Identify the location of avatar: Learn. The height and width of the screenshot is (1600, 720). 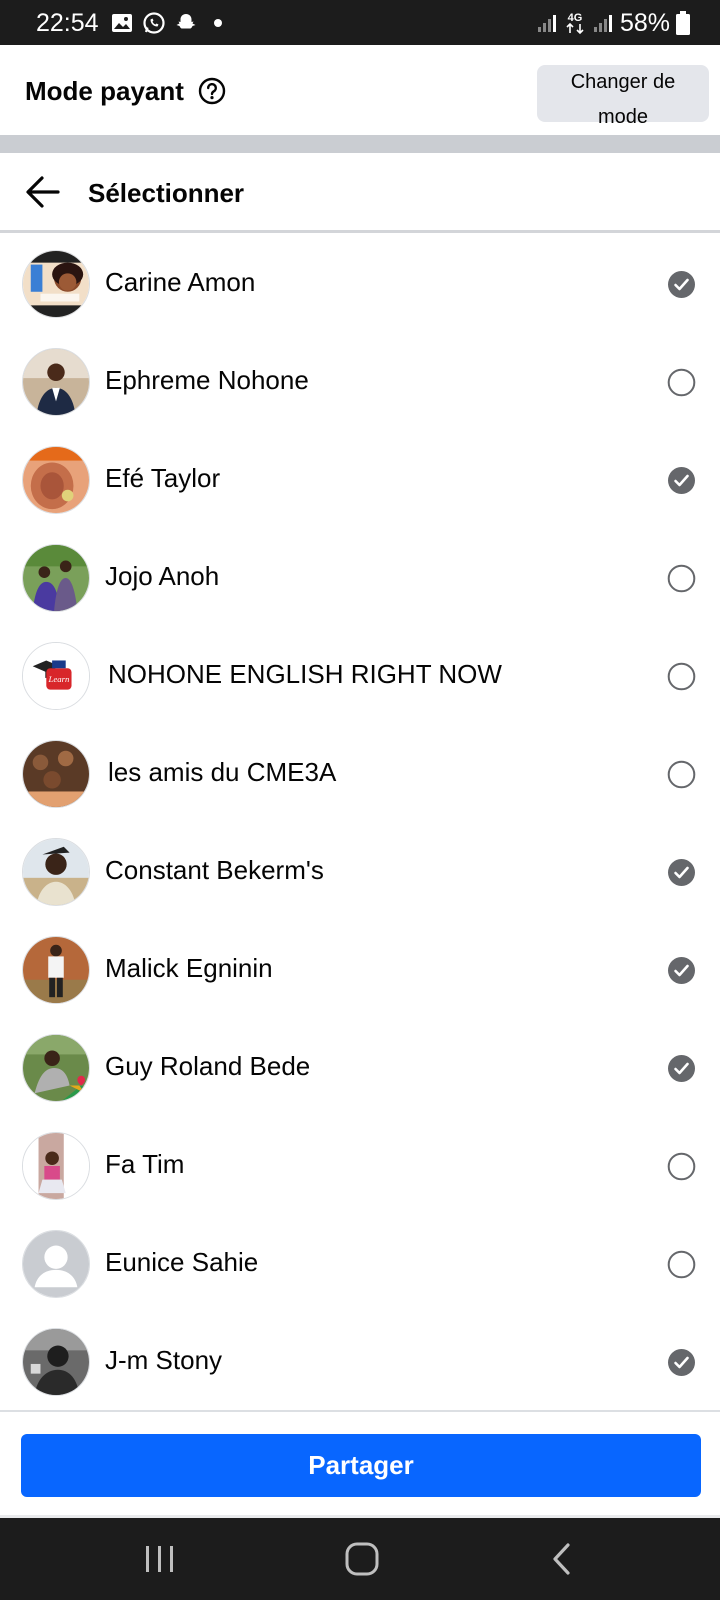
(56, 676).